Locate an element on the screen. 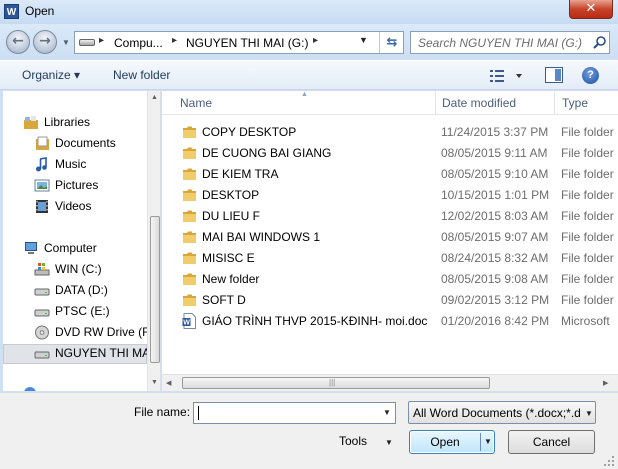 Image resolution: width=618 pixels, height=469 pixels. scroll-grip-icon: ||| is located at coordinates (332, 382).